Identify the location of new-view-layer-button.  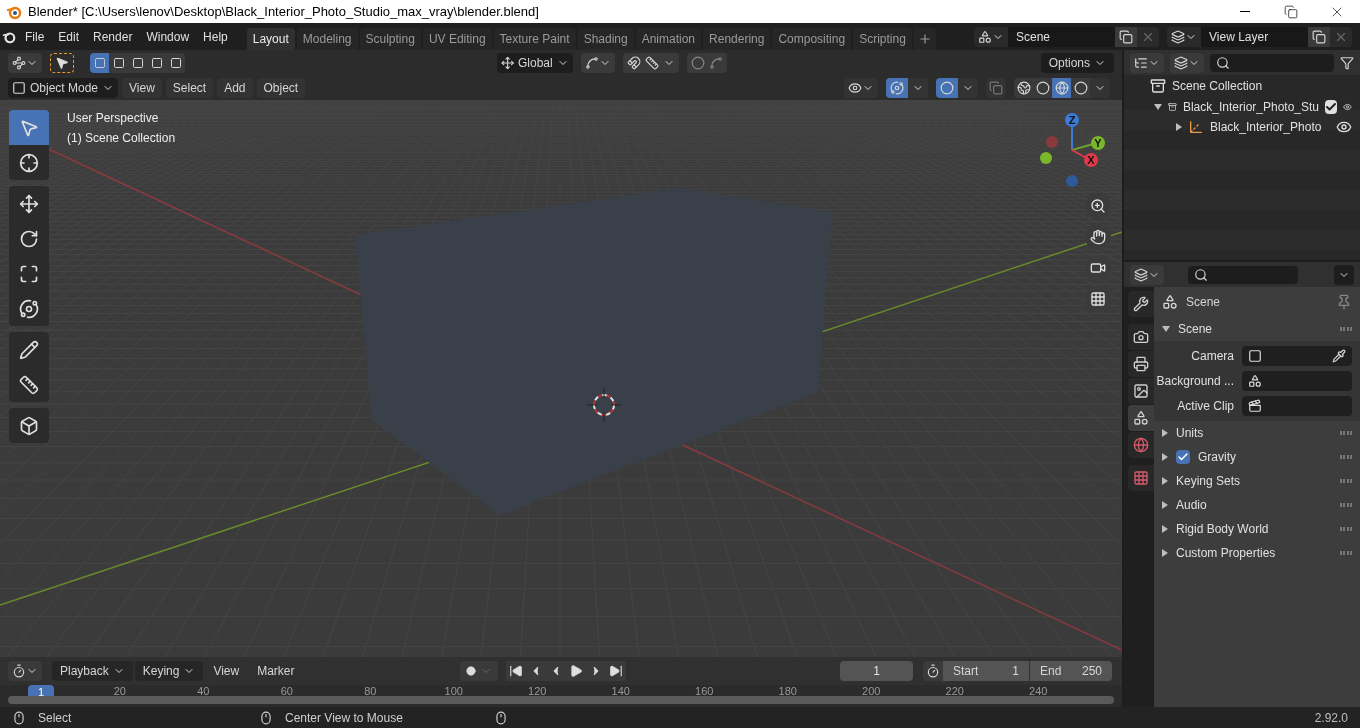
(1319, 36).